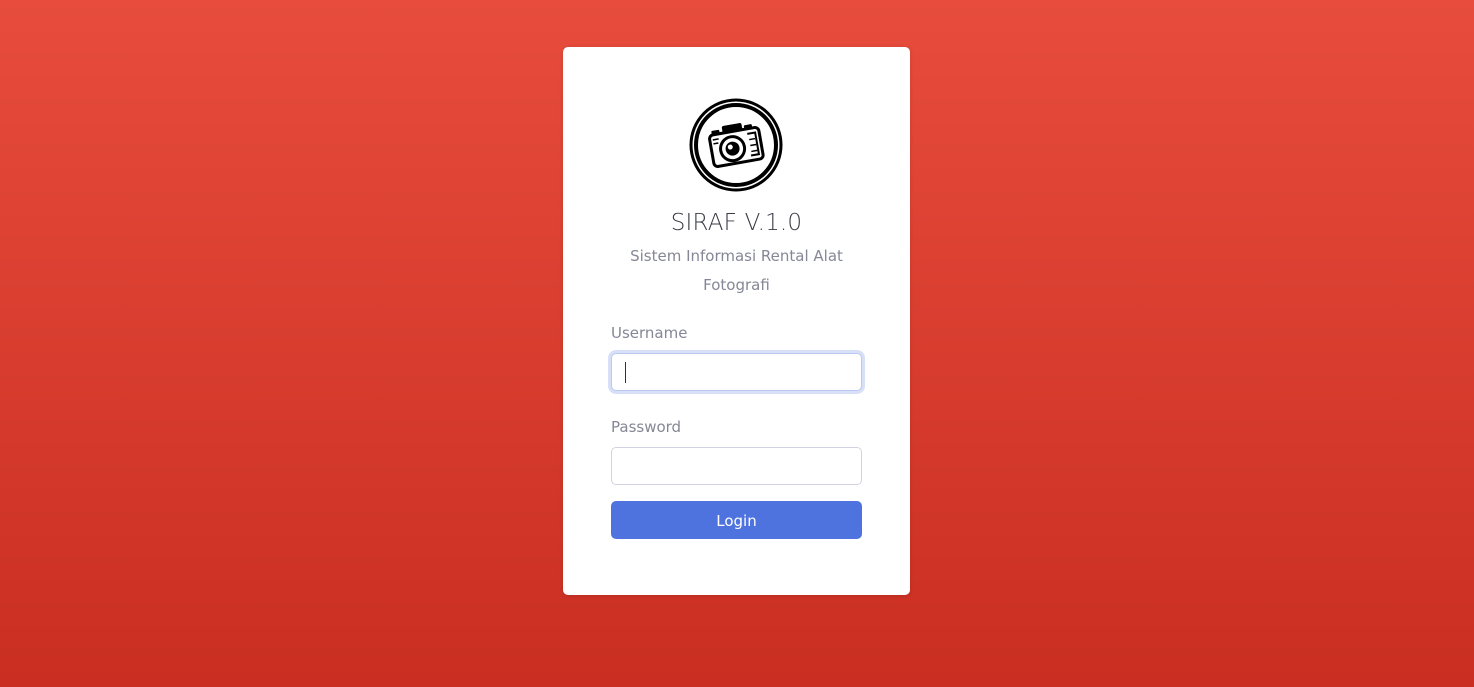 The width and height of the screenshot is (1474, 687). What do you see at coordinates (736, 520) in the screenshot?
I see `login-button: Login` at bounding box center [736, 520].